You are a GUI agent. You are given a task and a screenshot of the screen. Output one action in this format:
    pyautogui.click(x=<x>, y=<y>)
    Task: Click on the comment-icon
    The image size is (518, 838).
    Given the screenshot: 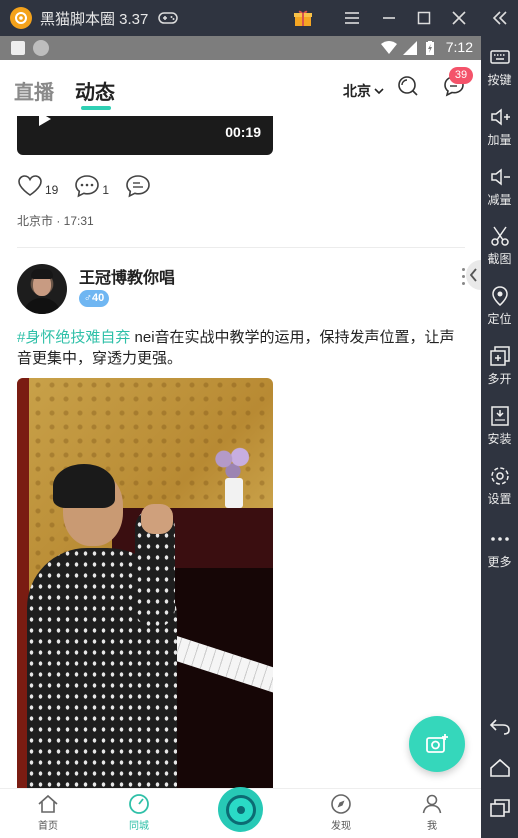 What is the action you would take?
    pyautogui.click(x=87, y=186)
    